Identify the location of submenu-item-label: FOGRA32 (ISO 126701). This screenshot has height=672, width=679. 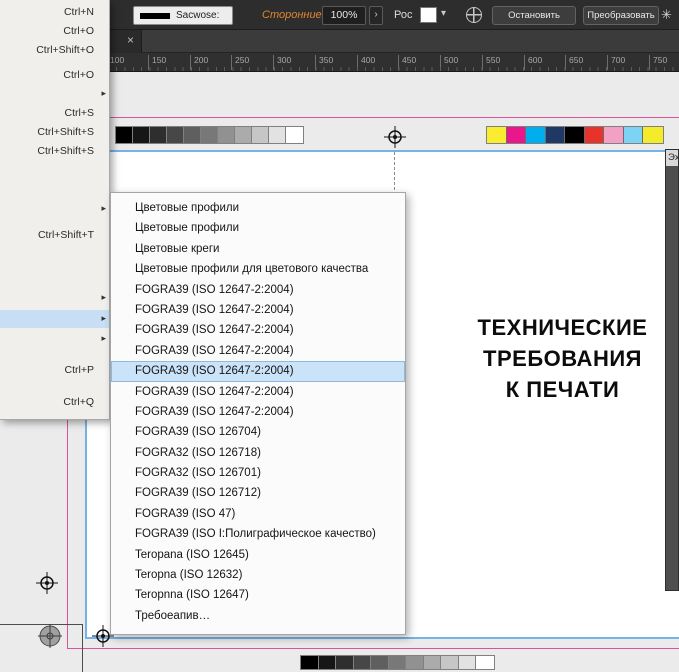
(198, 473).